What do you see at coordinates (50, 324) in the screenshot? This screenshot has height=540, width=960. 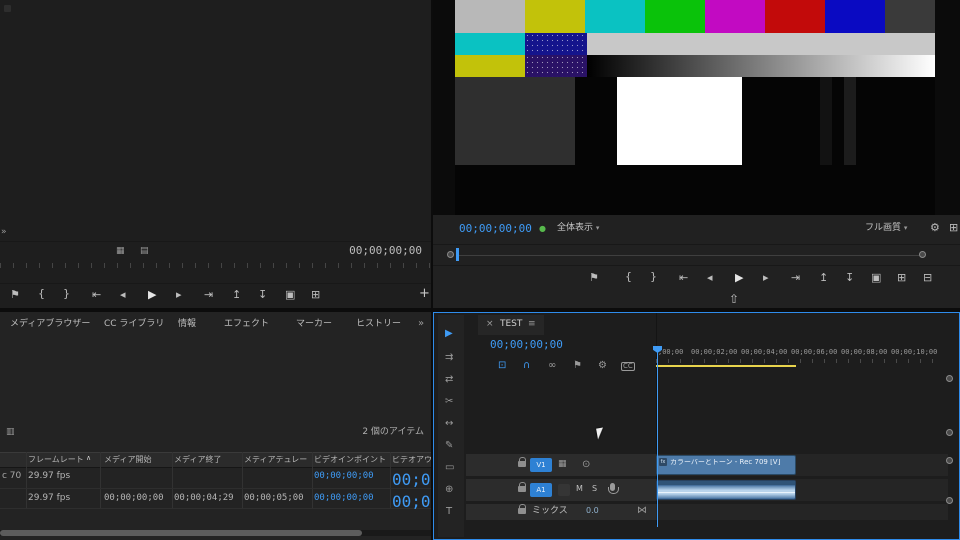 I see `tab-media-browser: メディアブラウザー` at bounding box center [50, 324].